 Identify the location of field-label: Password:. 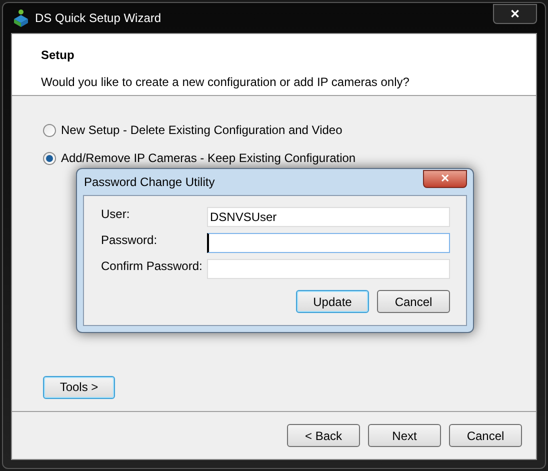
(129, 240).